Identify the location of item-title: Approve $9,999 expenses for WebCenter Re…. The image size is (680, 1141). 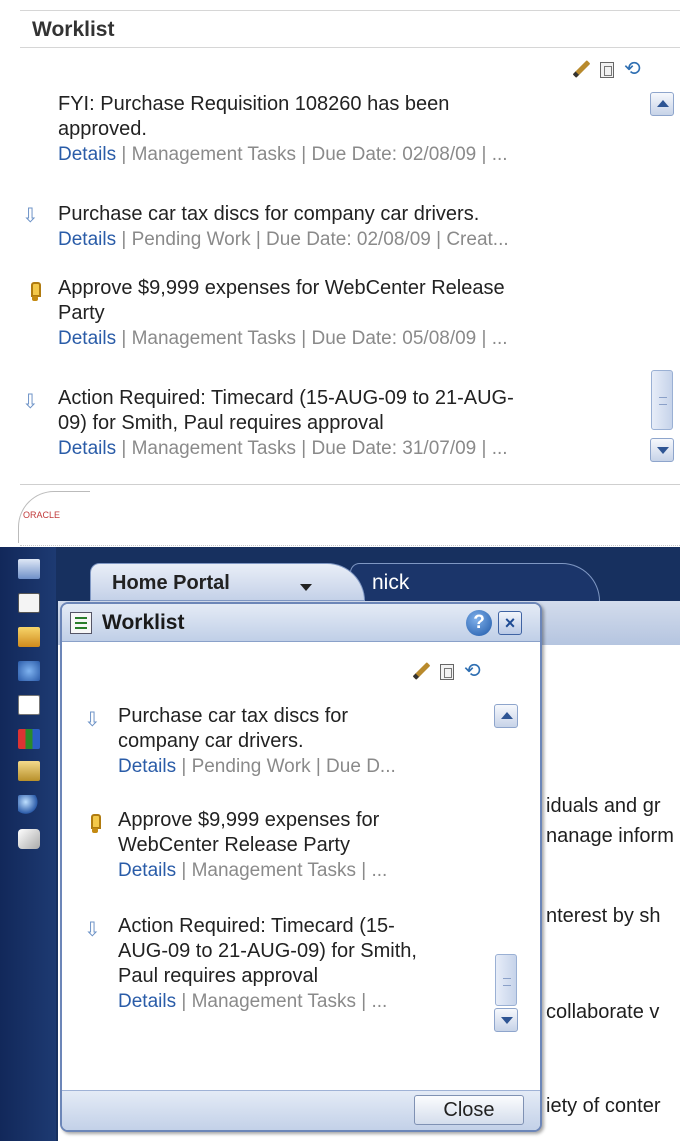
(281, 288).